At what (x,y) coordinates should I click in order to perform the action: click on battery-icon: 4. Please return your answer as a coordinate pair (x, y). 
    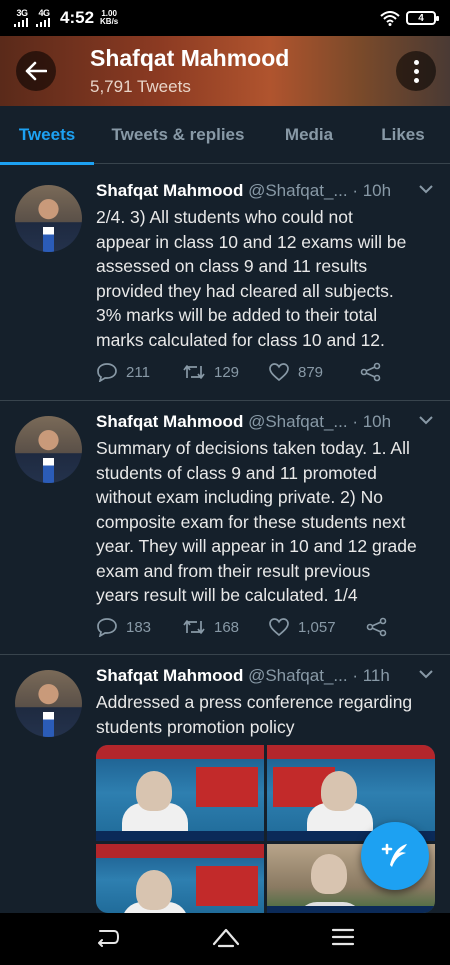
    Looking at the image, I should click on (422, 18).